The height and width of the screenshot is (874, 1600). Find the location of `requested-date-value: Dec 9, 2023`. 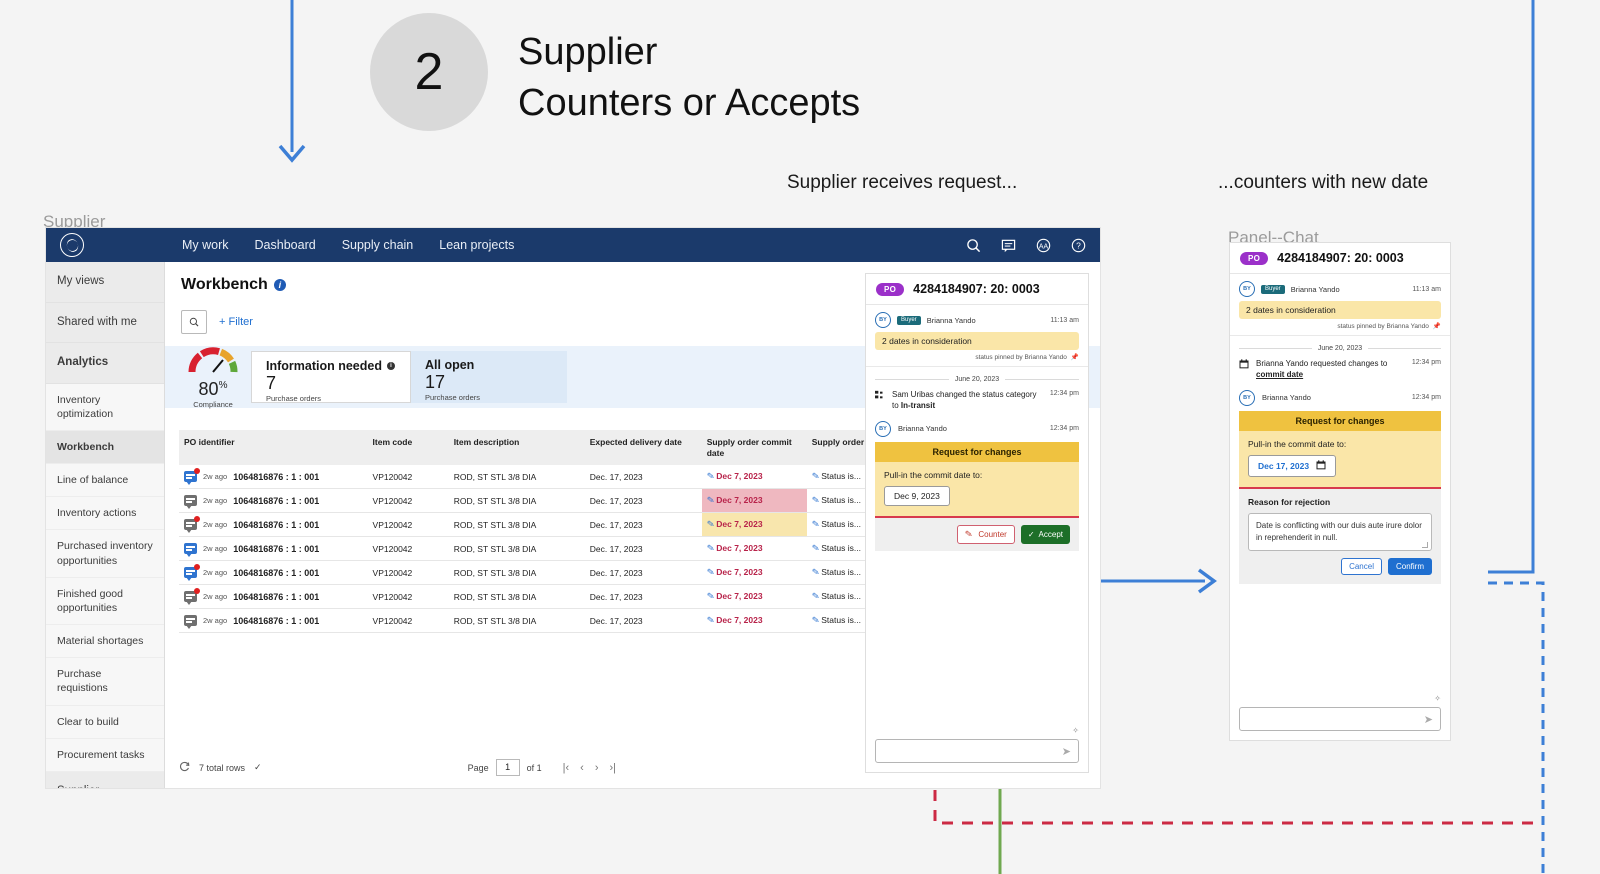

requested-date-value: Dec 9, 2023 is located at coordinates (917, 495).